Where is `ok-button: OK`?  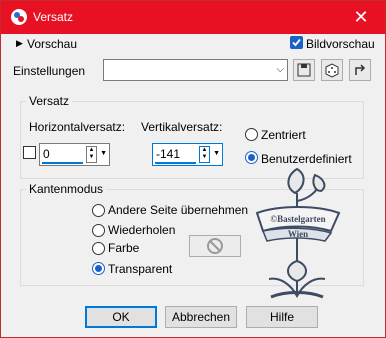
ok-button: OK is located at coordinates (121, 317).